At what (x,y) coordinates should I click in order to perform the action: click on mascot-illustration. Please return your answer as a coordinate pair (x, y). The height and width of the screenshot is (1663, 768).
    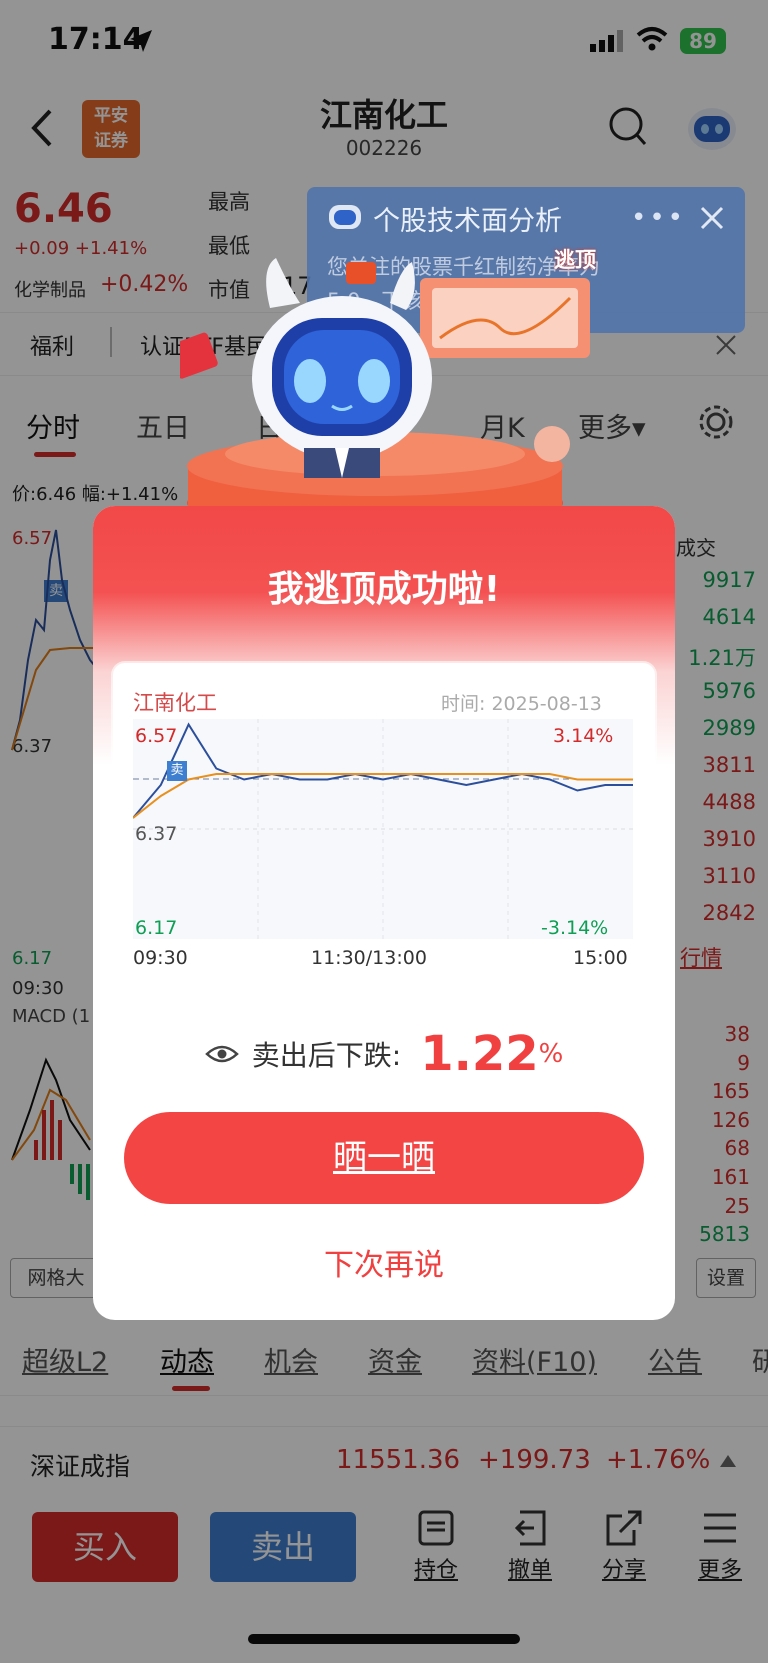
    Looking at the image, I should click on (385, 384).